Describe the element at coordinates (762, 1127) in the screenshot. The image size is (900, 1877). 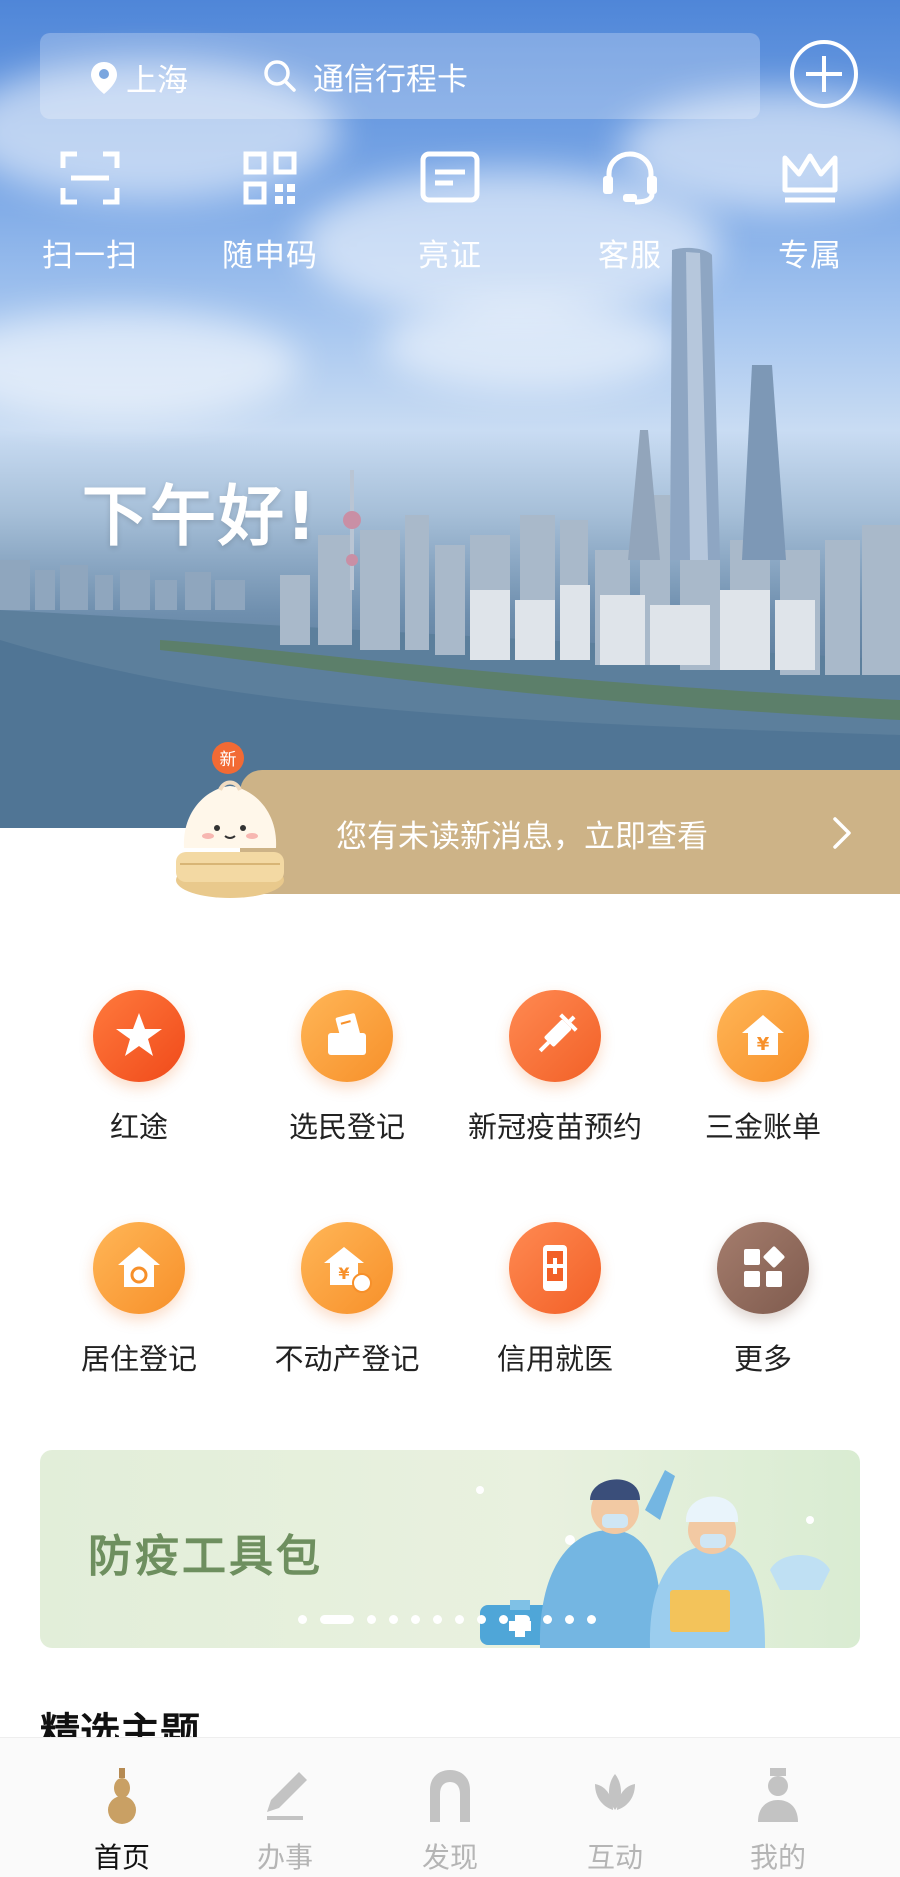
I see `service-label: 三金账单` at that location.